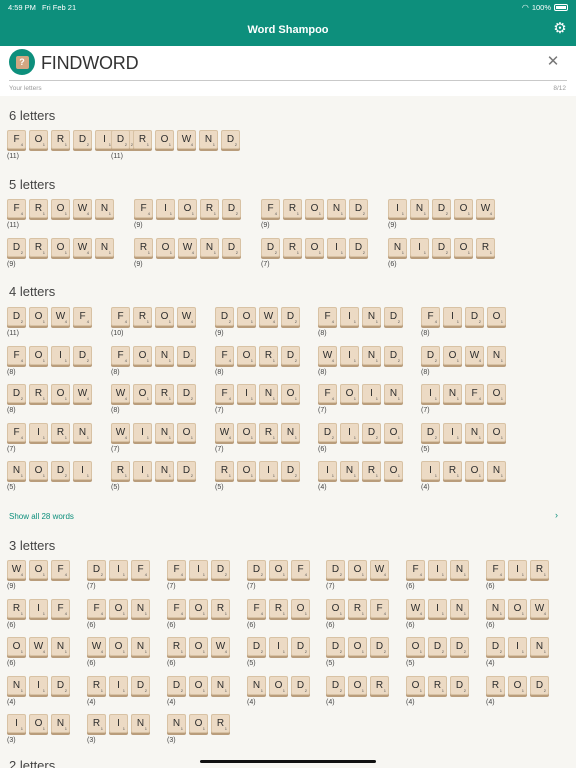 This screenshot has height=768, width=576. Describe the element at coordinates (118, 580) in the screenshot. I see `word-item: D 2 I 1 F 4 (7)` at that location.